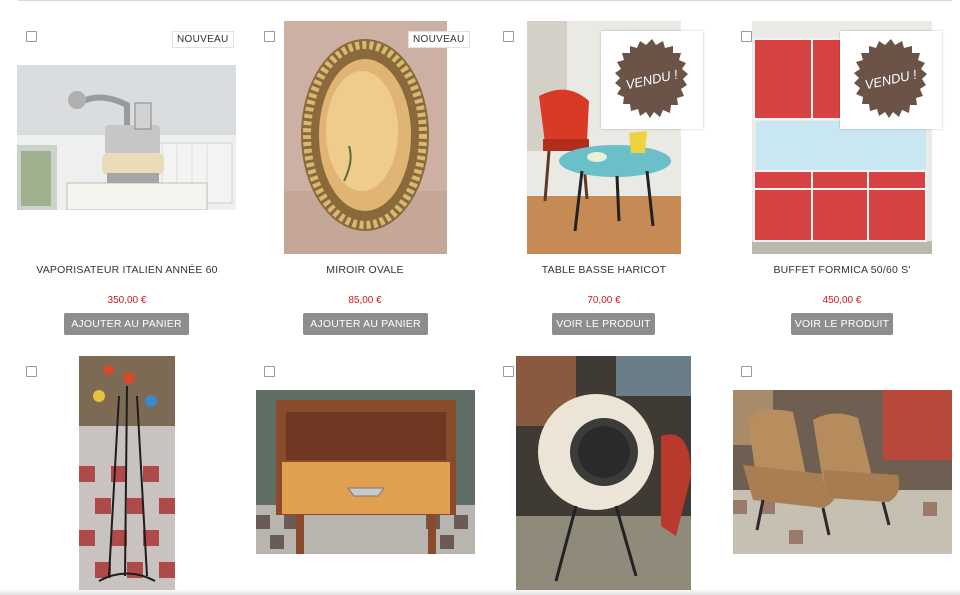 This screenshot has height=595, width=960. I want to click on bedside-table-image, so click(365, 472).